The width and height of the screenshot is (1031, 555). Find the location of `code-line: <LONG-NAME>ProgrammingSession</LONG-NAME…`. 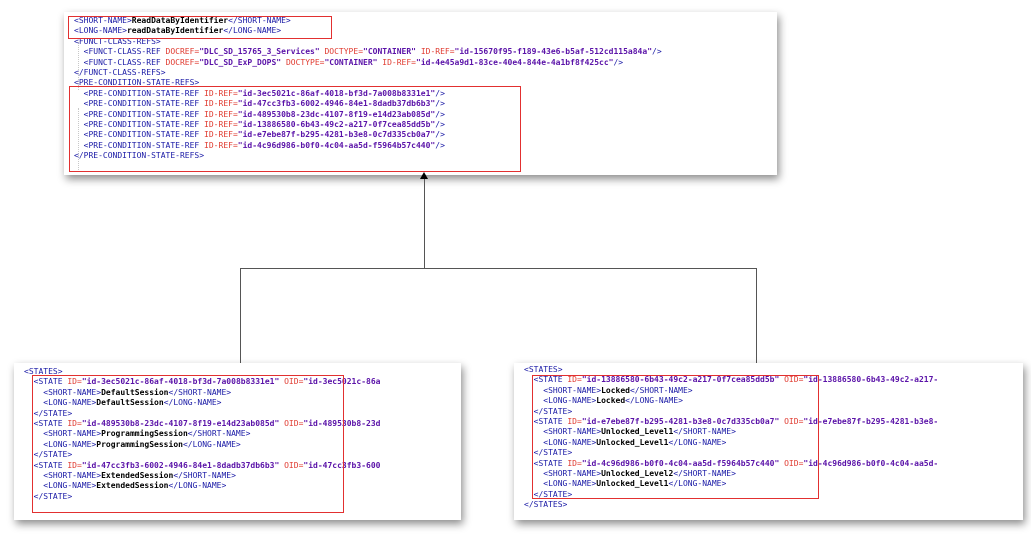

code-line: <LONG-NAME>ProgrammingSession</LONG-NAME… is located at coordinates (202, 445).